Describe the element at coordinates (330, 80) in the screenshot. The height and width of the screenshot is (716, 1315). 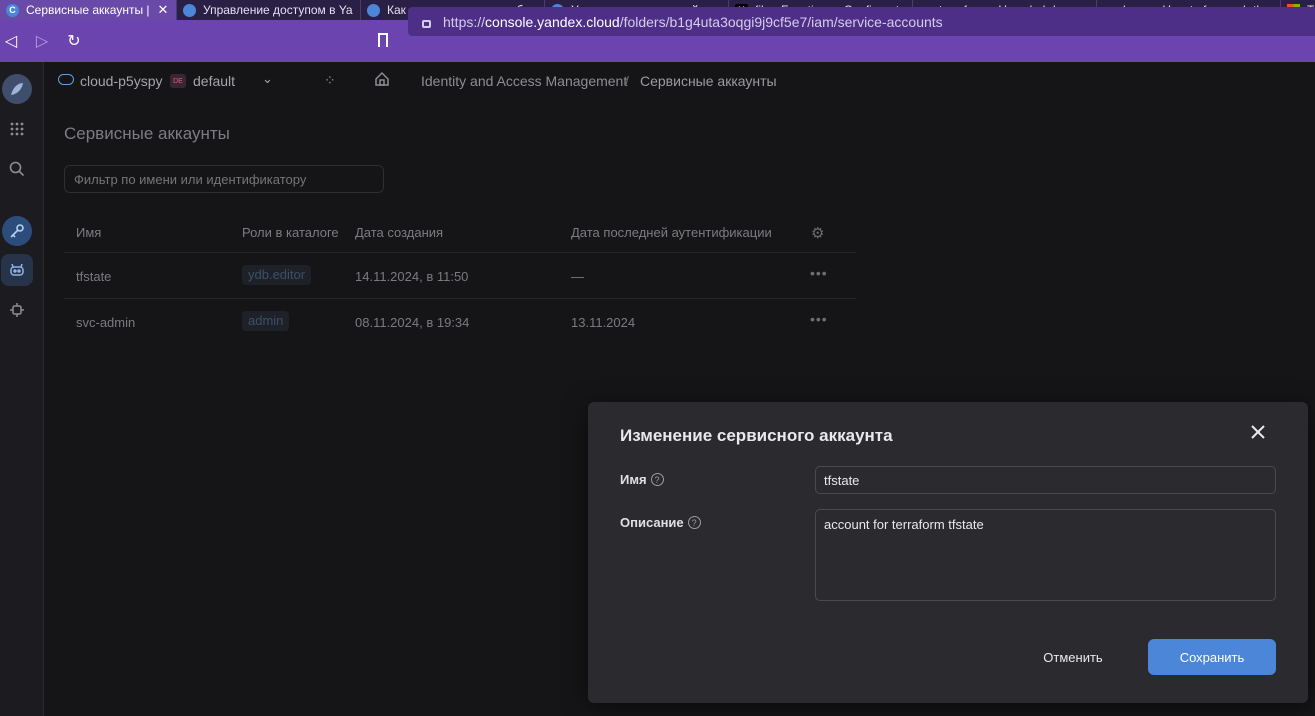
I see `nodes-icon: ⁘` at that location.